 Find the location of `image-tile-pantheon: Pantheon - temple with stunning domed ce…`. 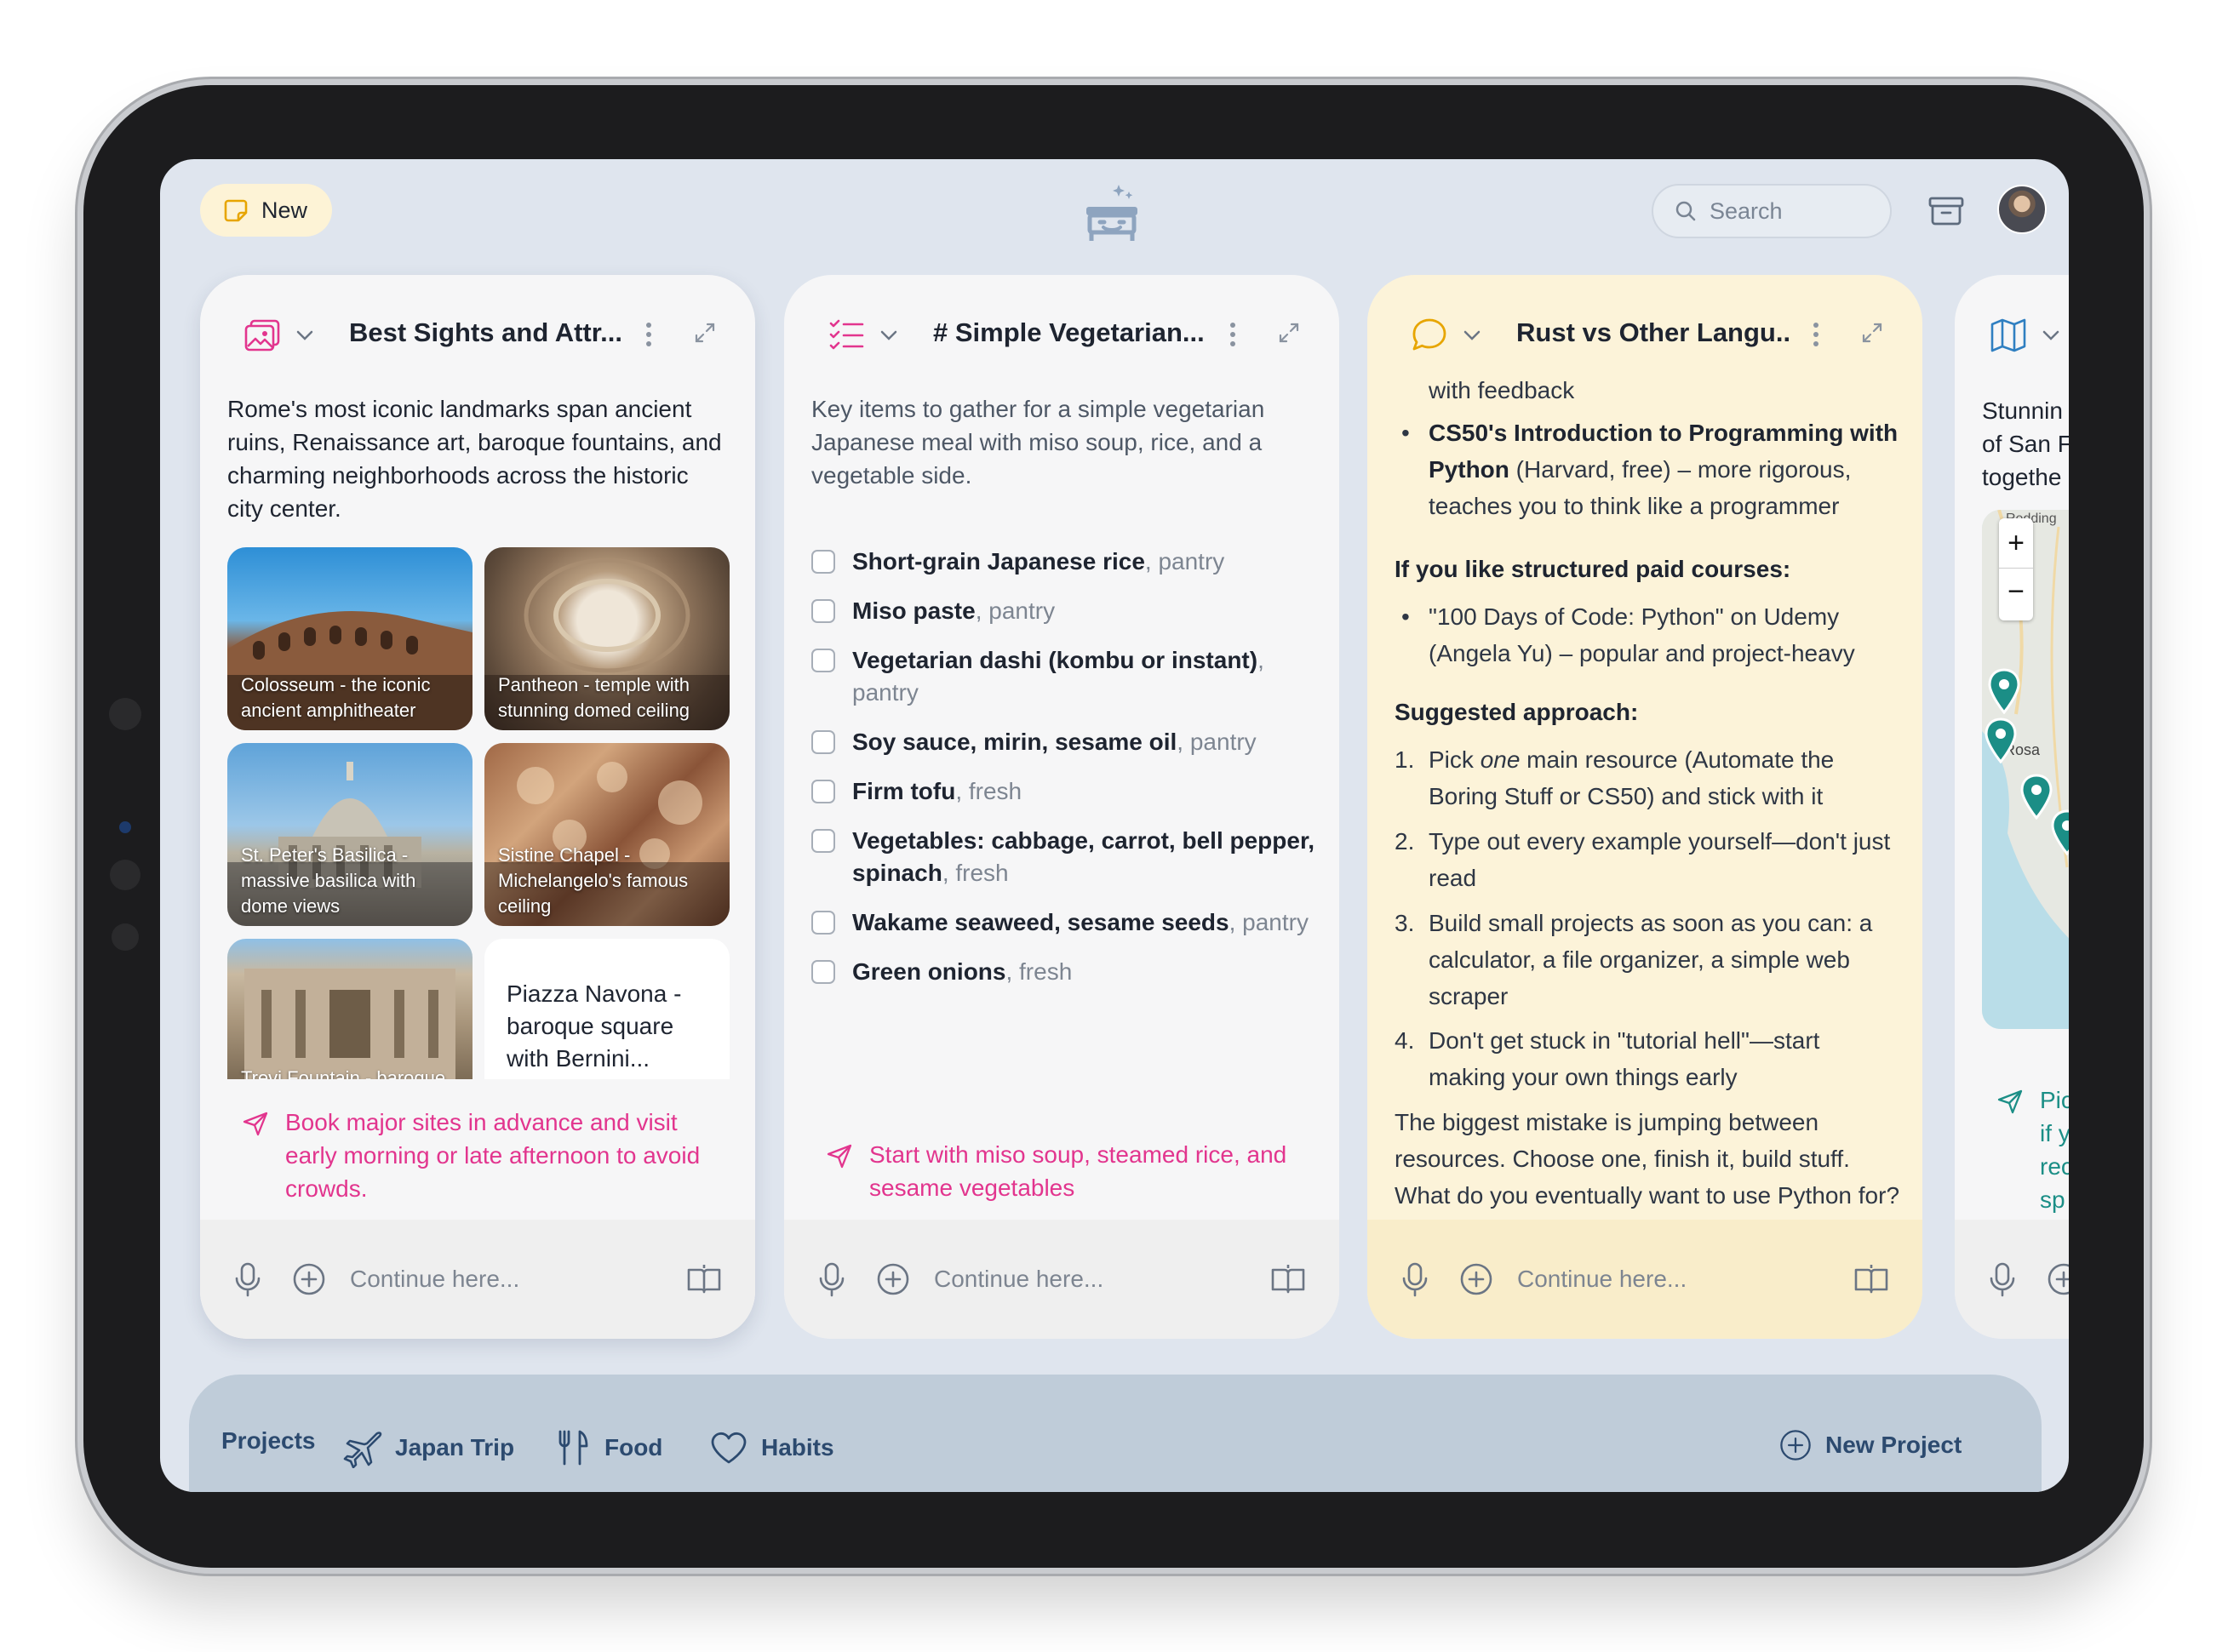

image-tile-pantheon: Pantheon - temple with stunning domed ce… is located at coordinates (607, 639).